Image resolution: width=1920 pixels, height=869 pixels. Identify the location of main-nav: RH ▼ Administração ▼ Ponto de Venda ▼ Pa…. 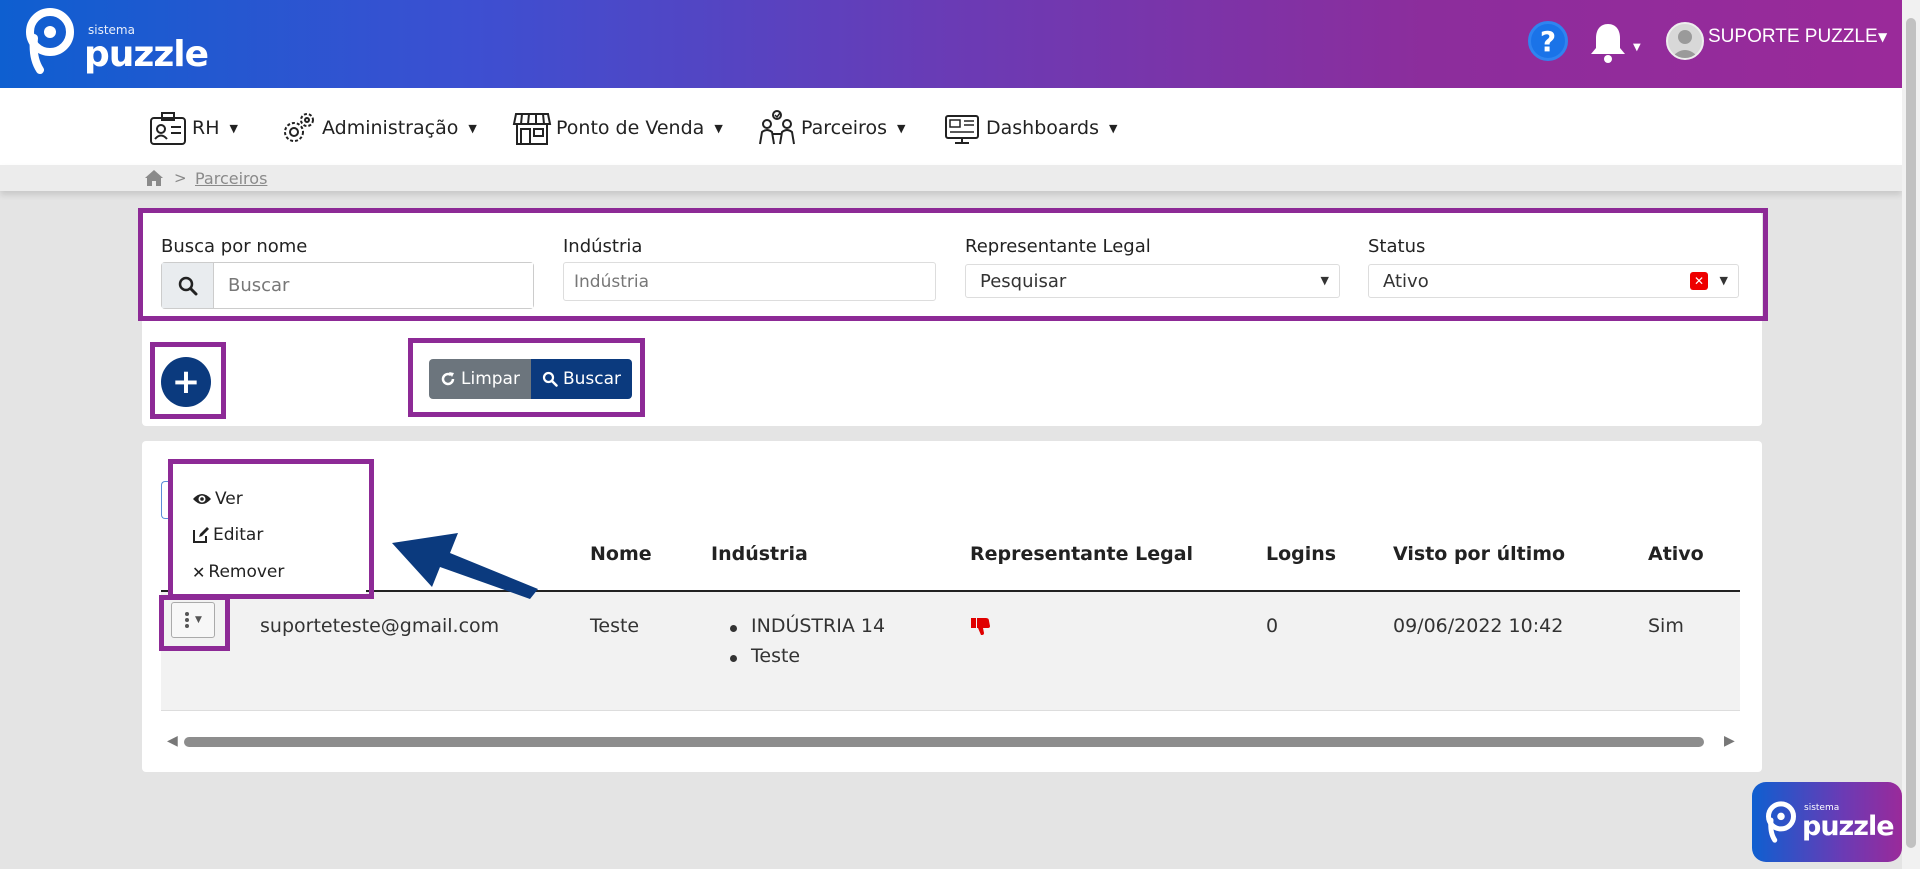
(951, 126).